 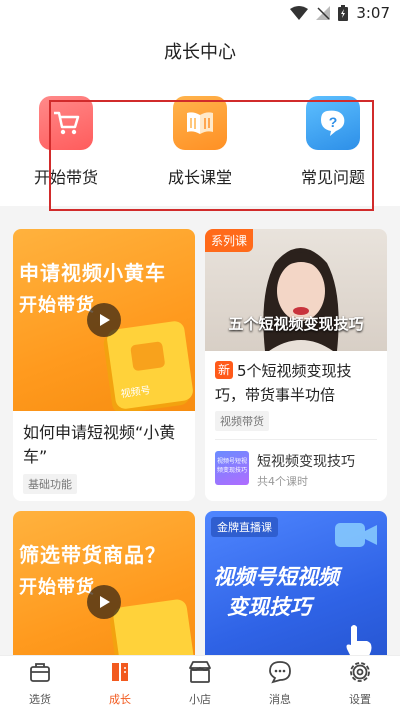 I want to click on tab-label: 选货, so click(x=40, y=699).